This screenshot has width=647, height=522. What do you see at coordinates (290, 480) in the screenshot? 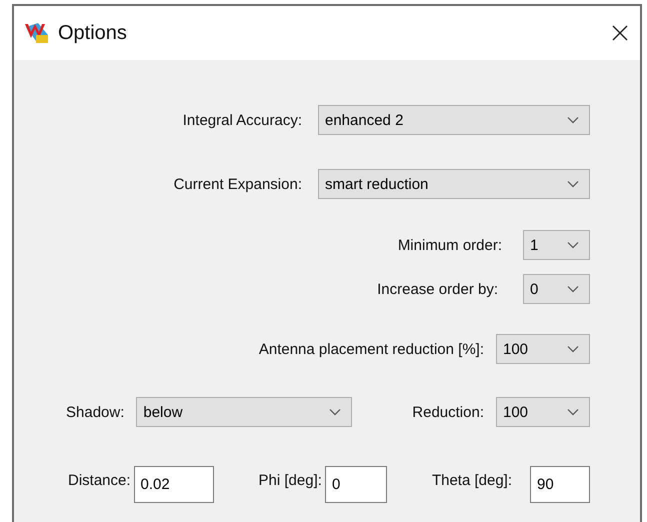
I see `field-label: Phi [deg]:` at bounding box center [290, 480].